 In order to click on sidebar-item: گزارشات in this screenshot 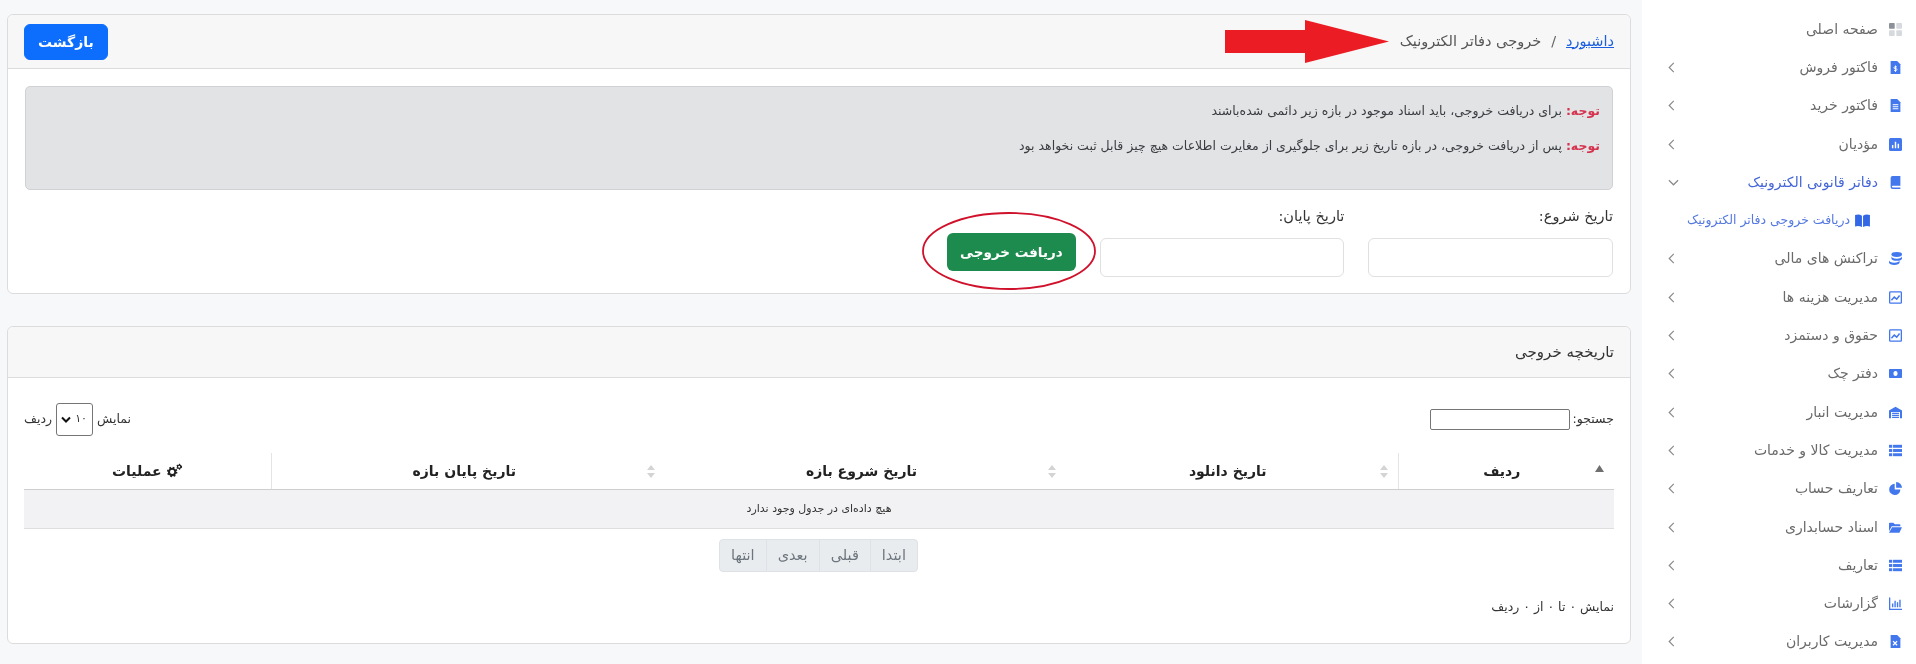, I will do `click(1779, 603)`.